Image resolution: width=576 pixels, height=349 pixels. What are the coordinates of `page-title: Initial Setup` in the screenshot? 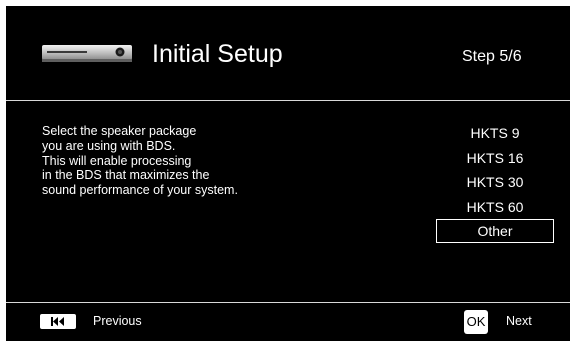 It's located at (217, 54).